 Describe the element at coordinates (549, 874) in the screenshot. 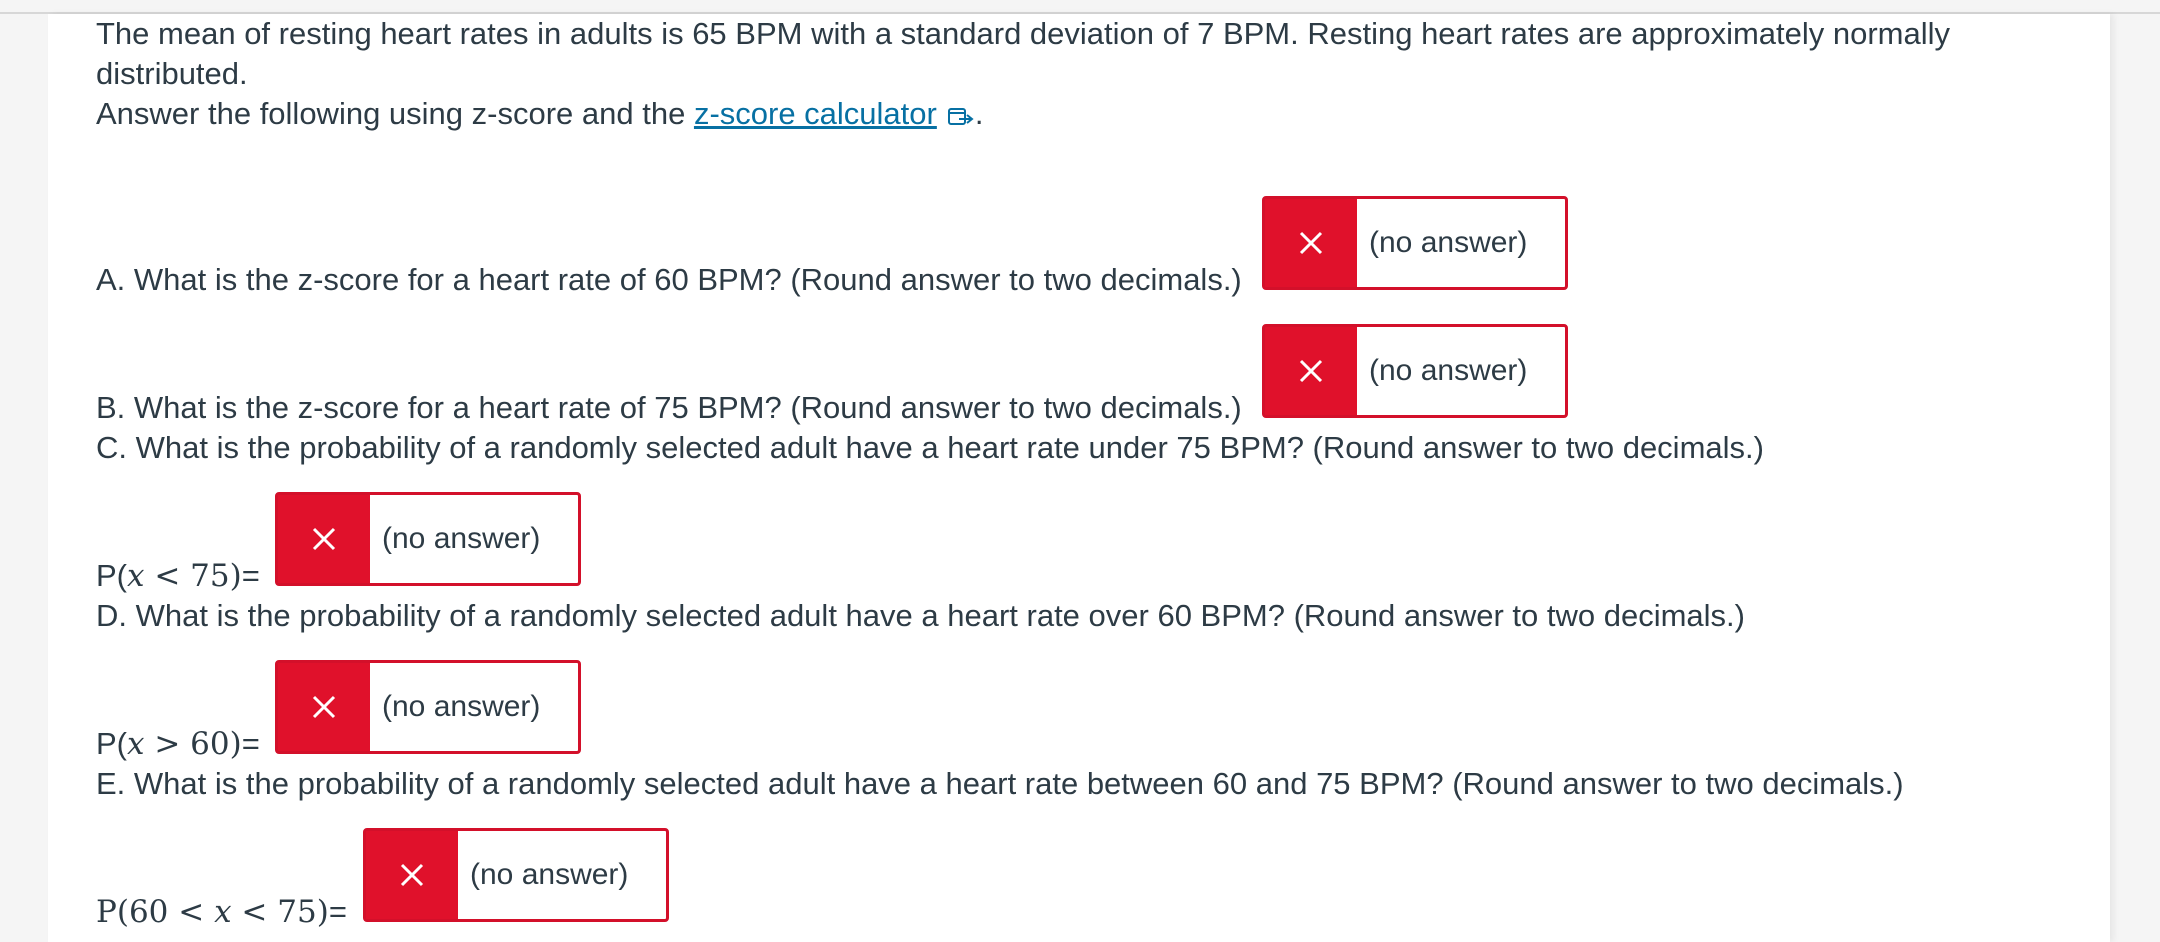

I see `question-e-answer-value: (no answer)` at that location.